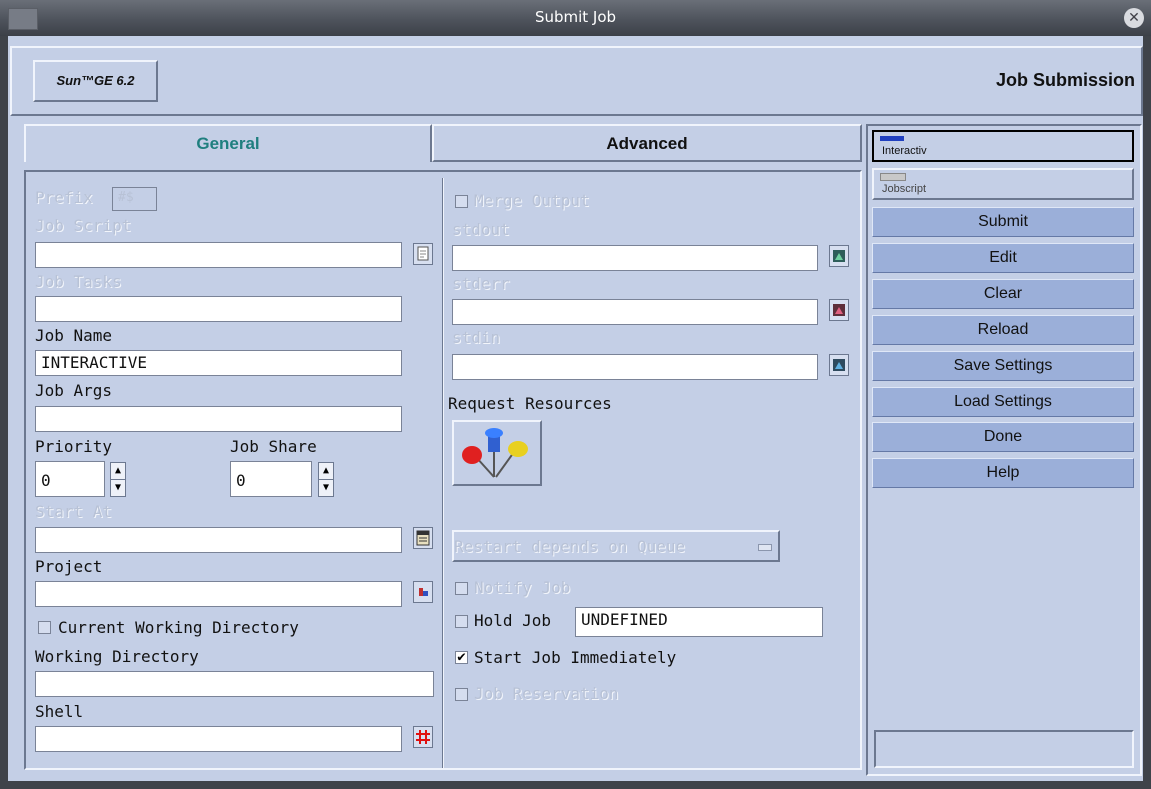  I want to click on project-label: Project, so click(69, 566).